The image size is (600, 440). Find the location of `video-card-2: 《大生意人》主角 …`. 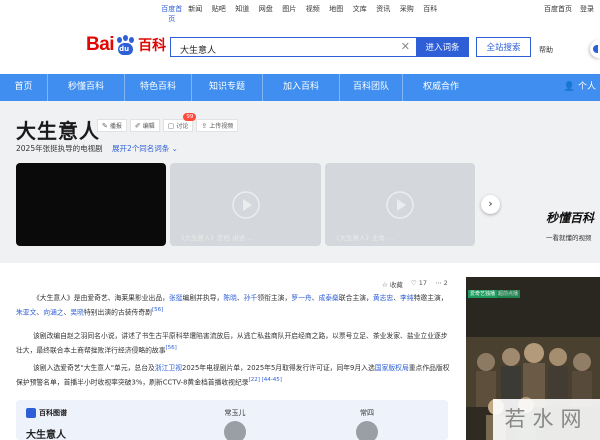

video-card-2: 《大生意人》主角 … is located at coordinates (400, 204).